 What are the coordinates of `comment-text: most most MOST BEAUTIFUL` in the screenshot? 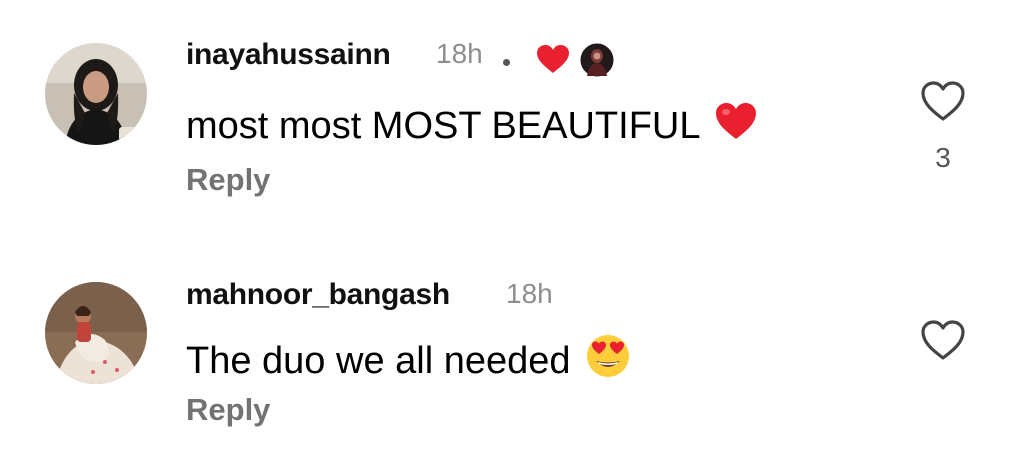 It's located at (472, 126).